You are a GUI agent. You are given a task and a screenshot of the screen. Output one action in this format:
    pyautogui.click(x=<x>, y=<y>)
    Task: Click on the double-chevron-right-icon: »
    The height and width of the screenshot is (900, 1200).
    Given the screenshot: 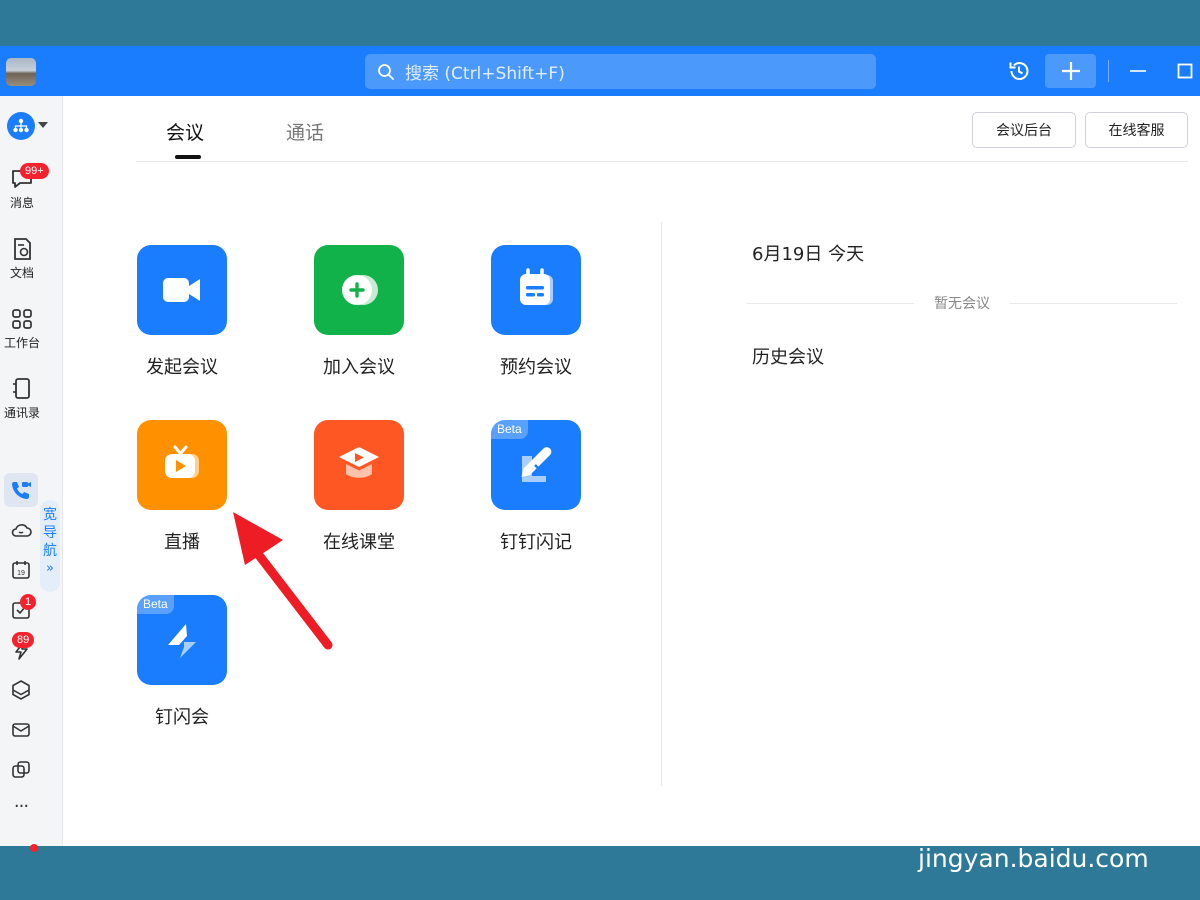 What is the action you would take?
    pyautogui.click(x=50, y=568)
    